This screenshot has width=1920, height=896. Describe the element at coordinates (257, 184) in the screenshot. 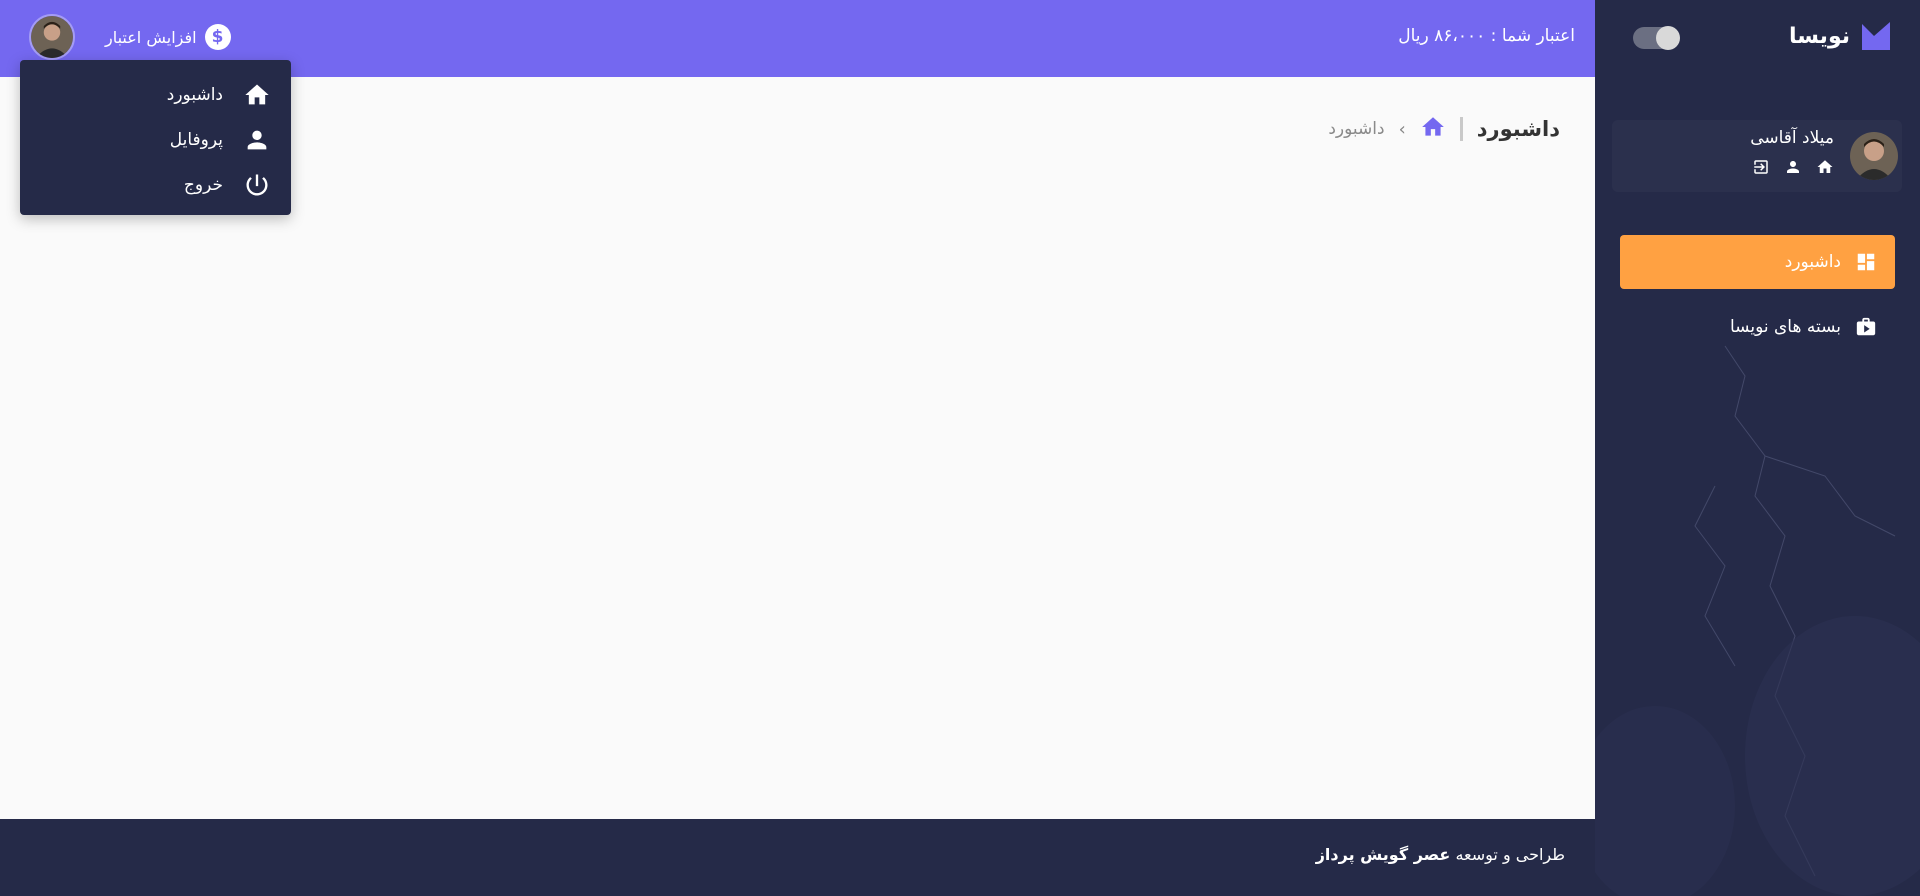

I see `power-icon` at that location.